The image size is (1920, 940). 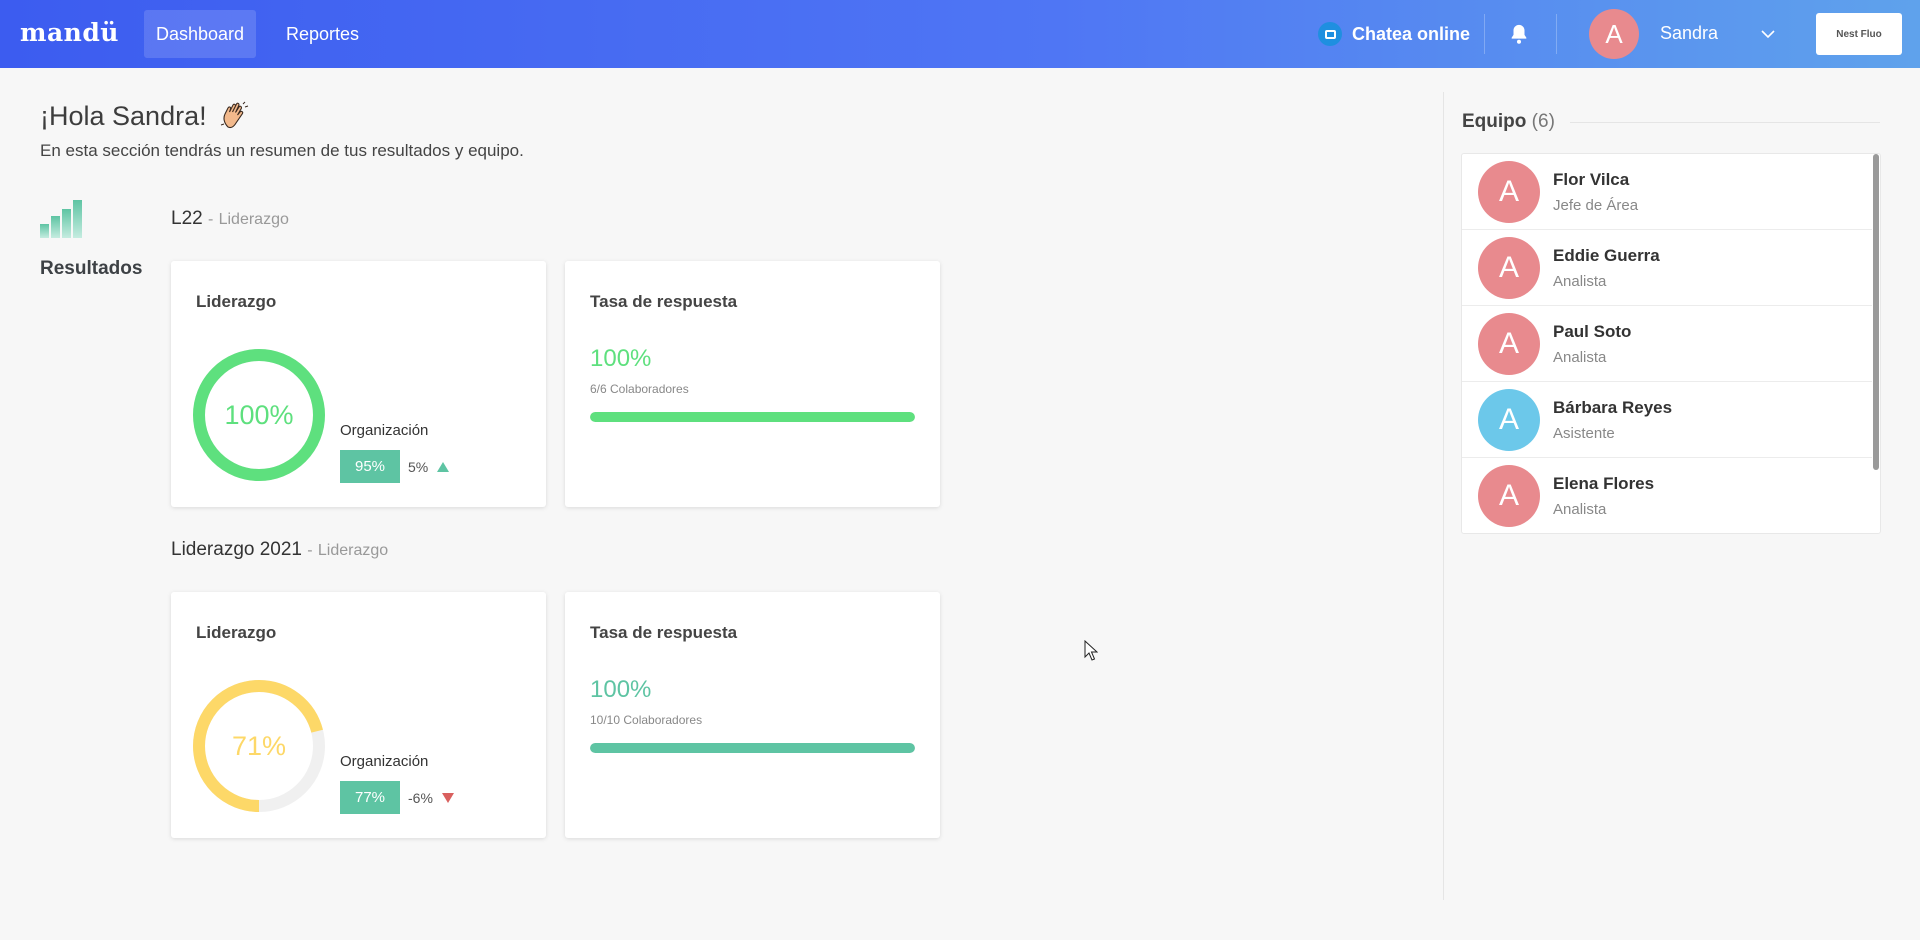 I want to click on survey-name: L22, so click(x=187, y=218).